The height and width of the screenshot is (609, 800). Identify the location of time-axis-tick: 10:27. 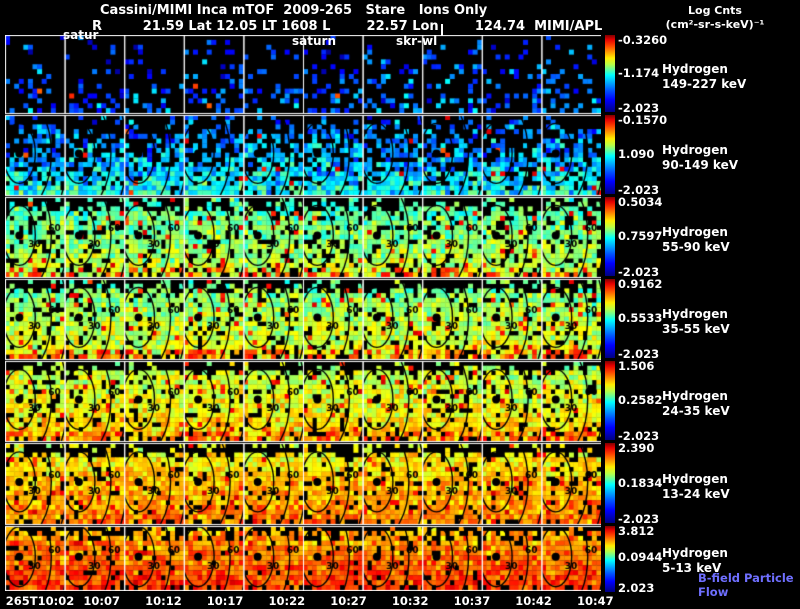
(348, 601).